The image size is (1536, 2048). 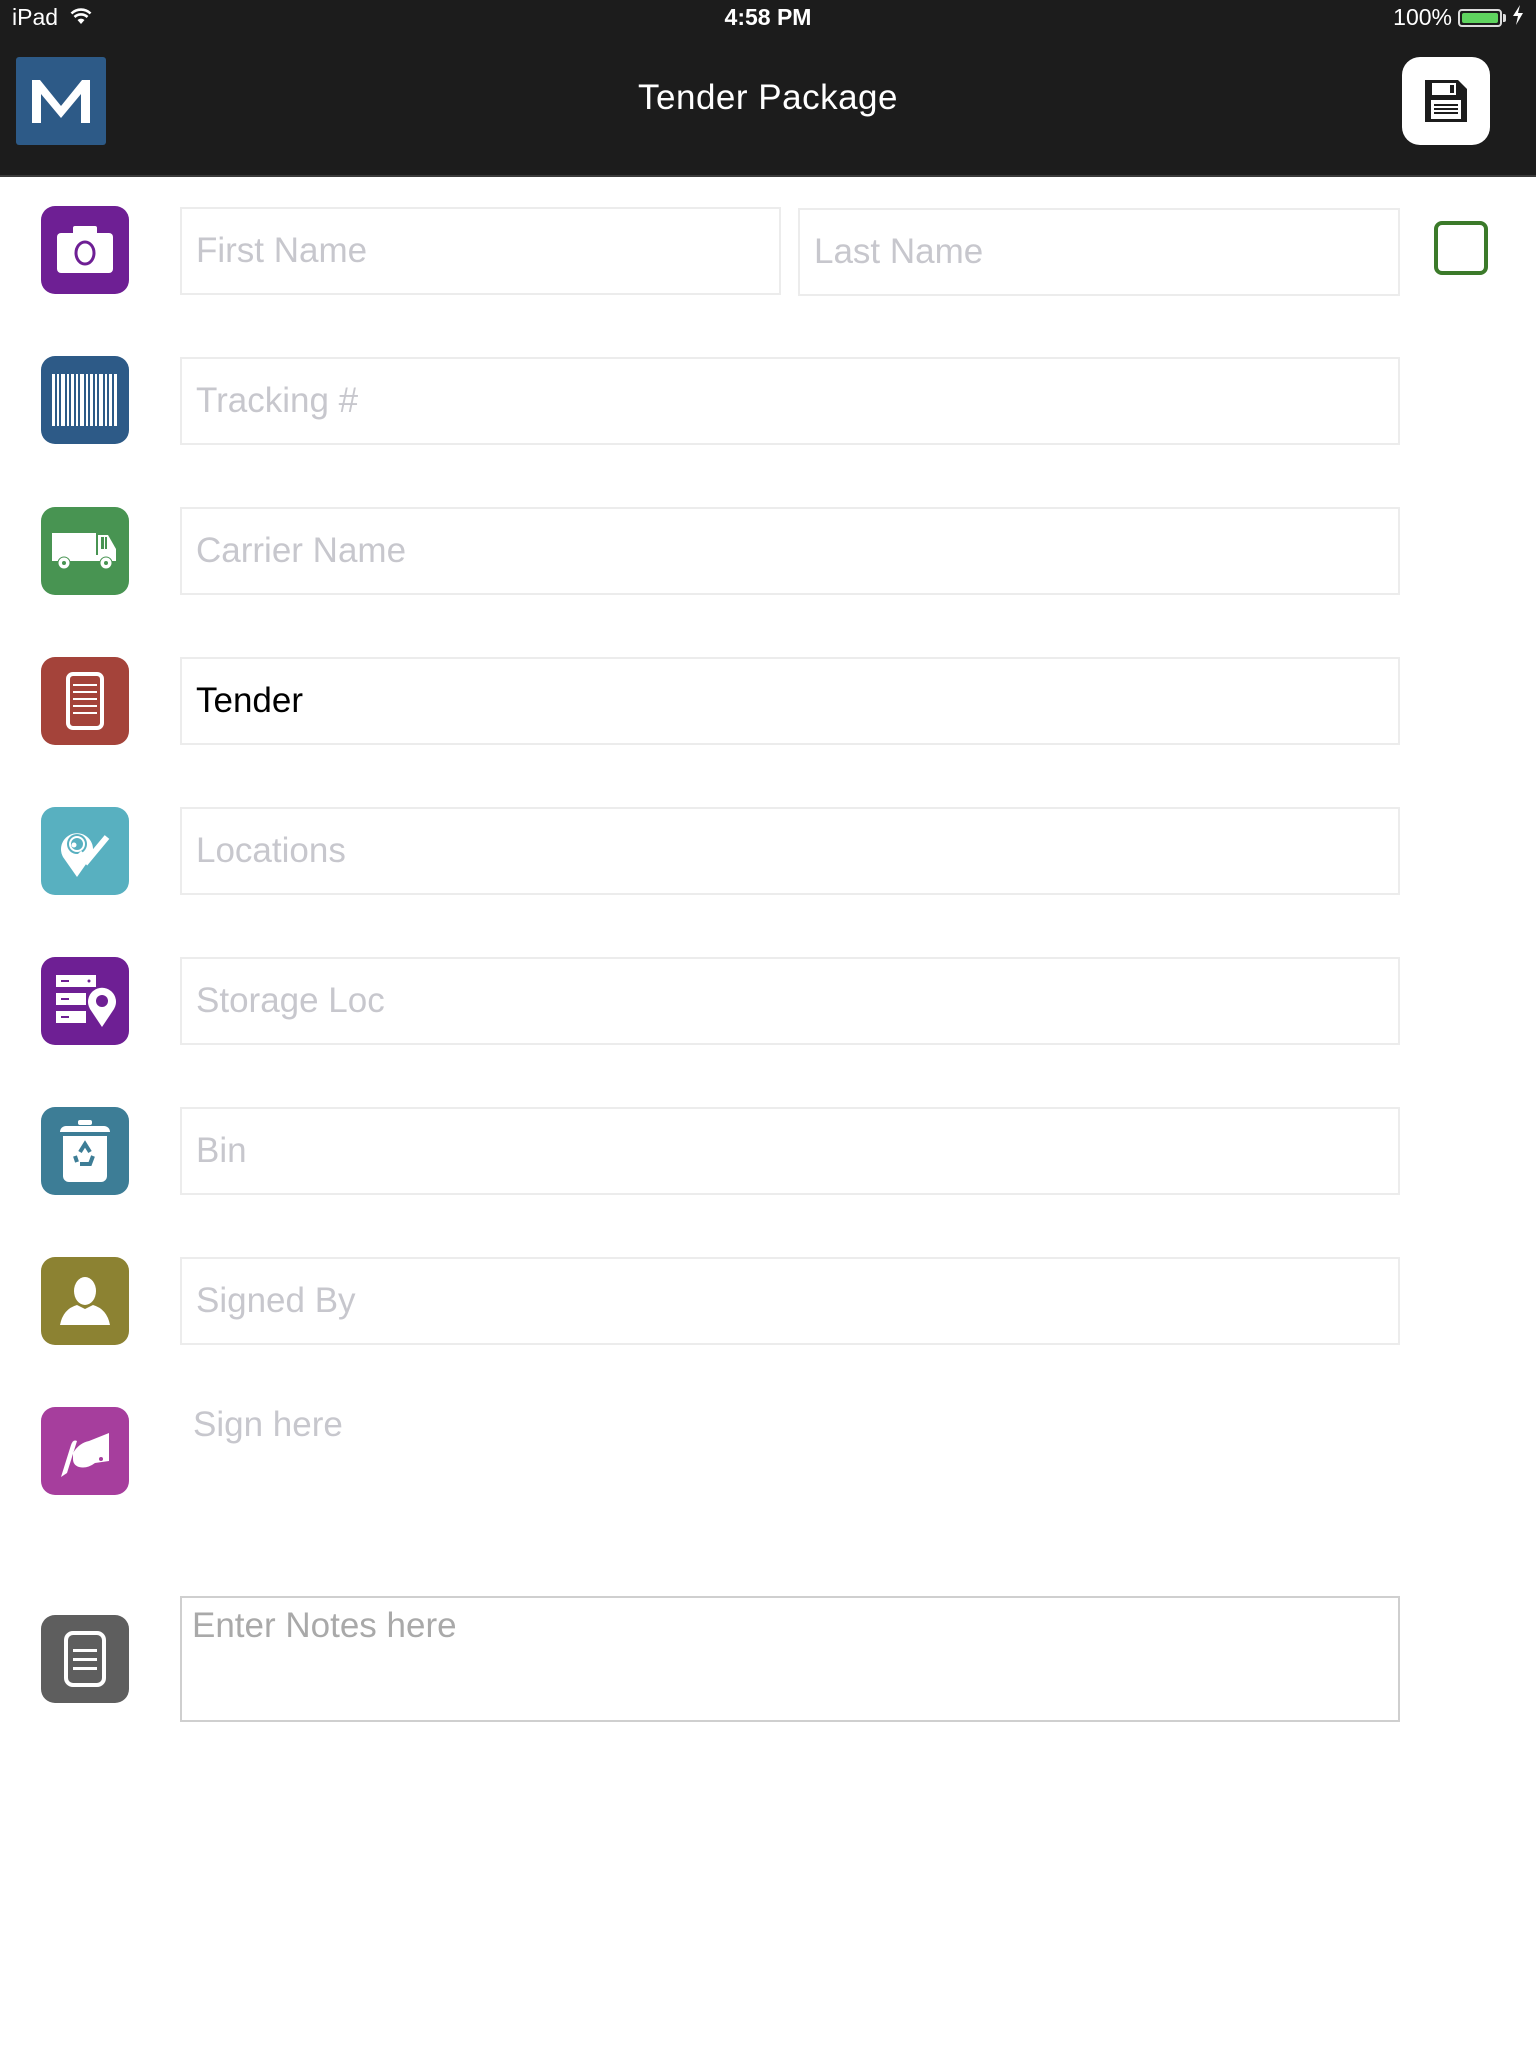 I want to click on signature-placeholder: Sign here, so click(x=268, y=1424).